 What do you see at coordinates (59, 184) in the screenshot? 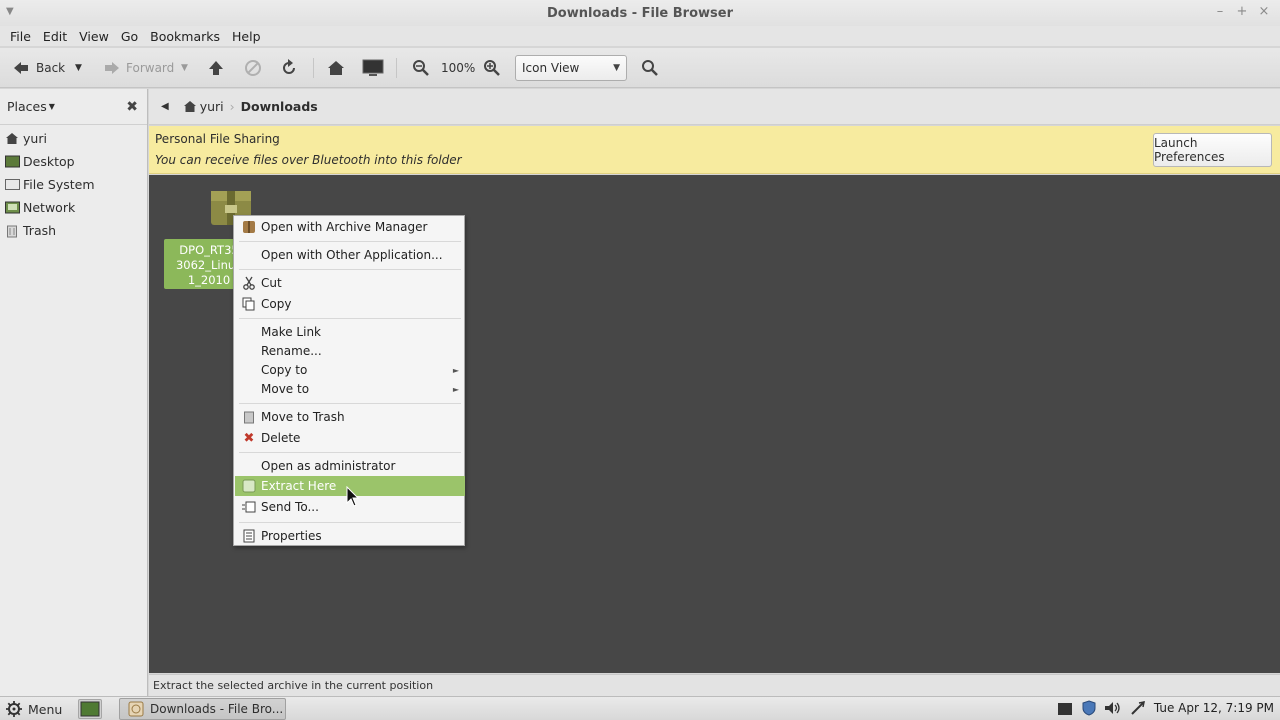
I see `sidebar-item-label: File System` at bounding box center [59, 184].